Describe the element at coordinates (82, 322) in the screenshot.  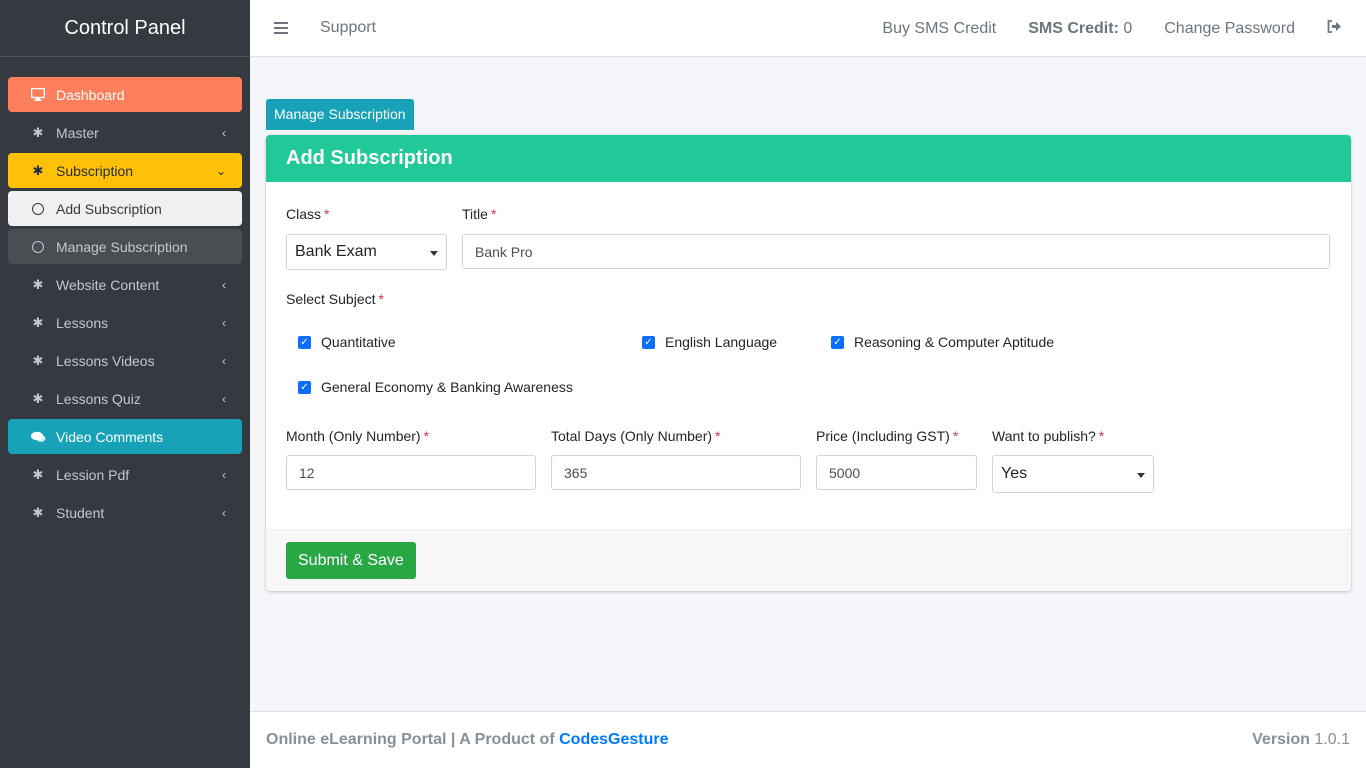
I see `sidebar-item-label: Lessons` at that location.